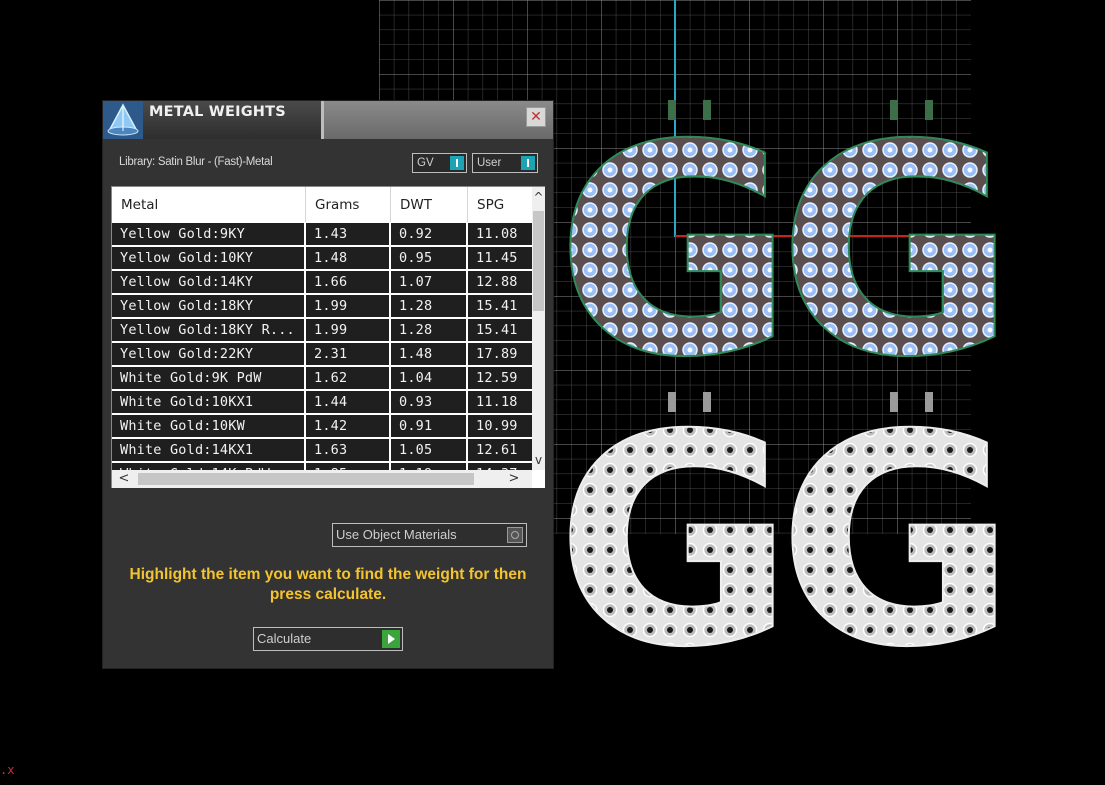 The height and width of the screenshot is (785, 1105). What do you see at coordinates (428, 282) in the screenshot?
I see `table-cell: 1.07` at bounding box center [428, 282].